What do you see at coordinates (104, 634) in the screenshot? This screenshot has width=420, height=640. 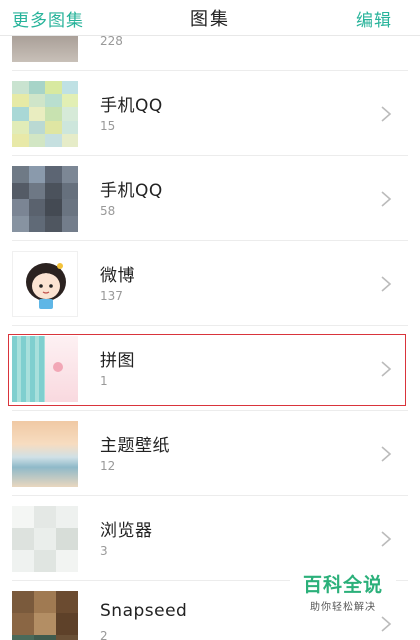 I see `album-count: 2` at bounding box center [104, 634].